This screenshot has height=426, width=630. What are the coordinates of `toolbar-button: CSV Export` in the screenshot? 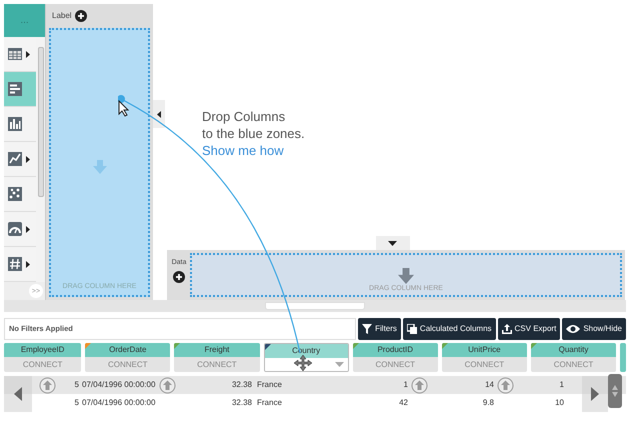 It's located at (529, 329).